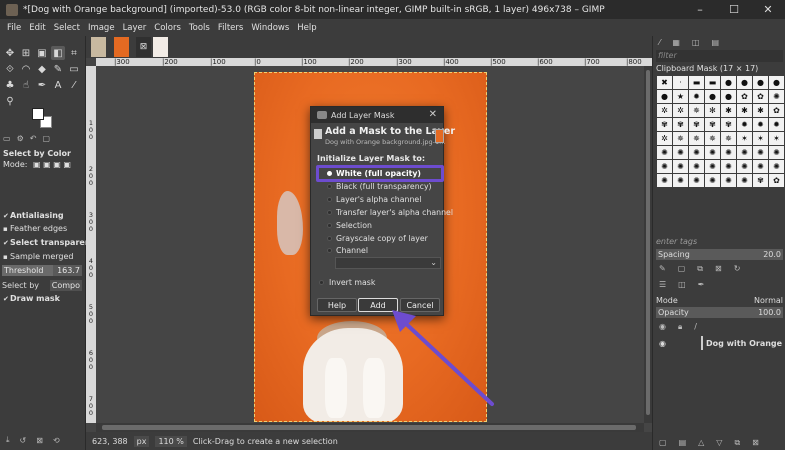 The height and width of the screenshot is (450, 785). I want to click on layer-row: ◉ Dog with Orange b, so click(719, 343).